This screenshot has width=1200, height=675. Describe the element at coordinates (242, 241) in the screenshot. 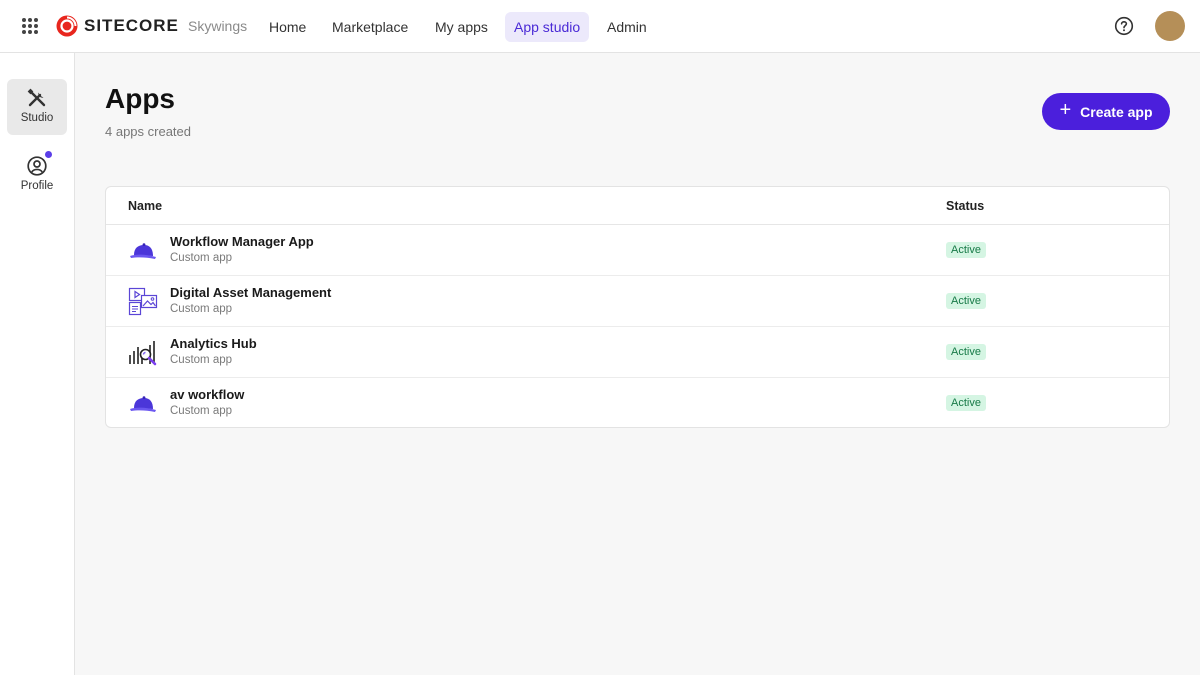

I see `app-name: Workflow Manager App` at that location.